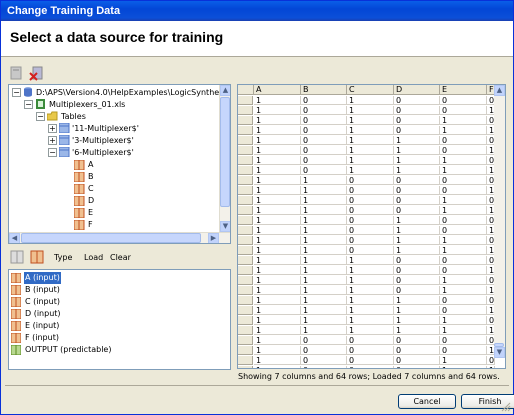  What do you see at coordinates (38, 258) in the screenshot?
I see `column-settings-button` at bounding box center [38, 258].